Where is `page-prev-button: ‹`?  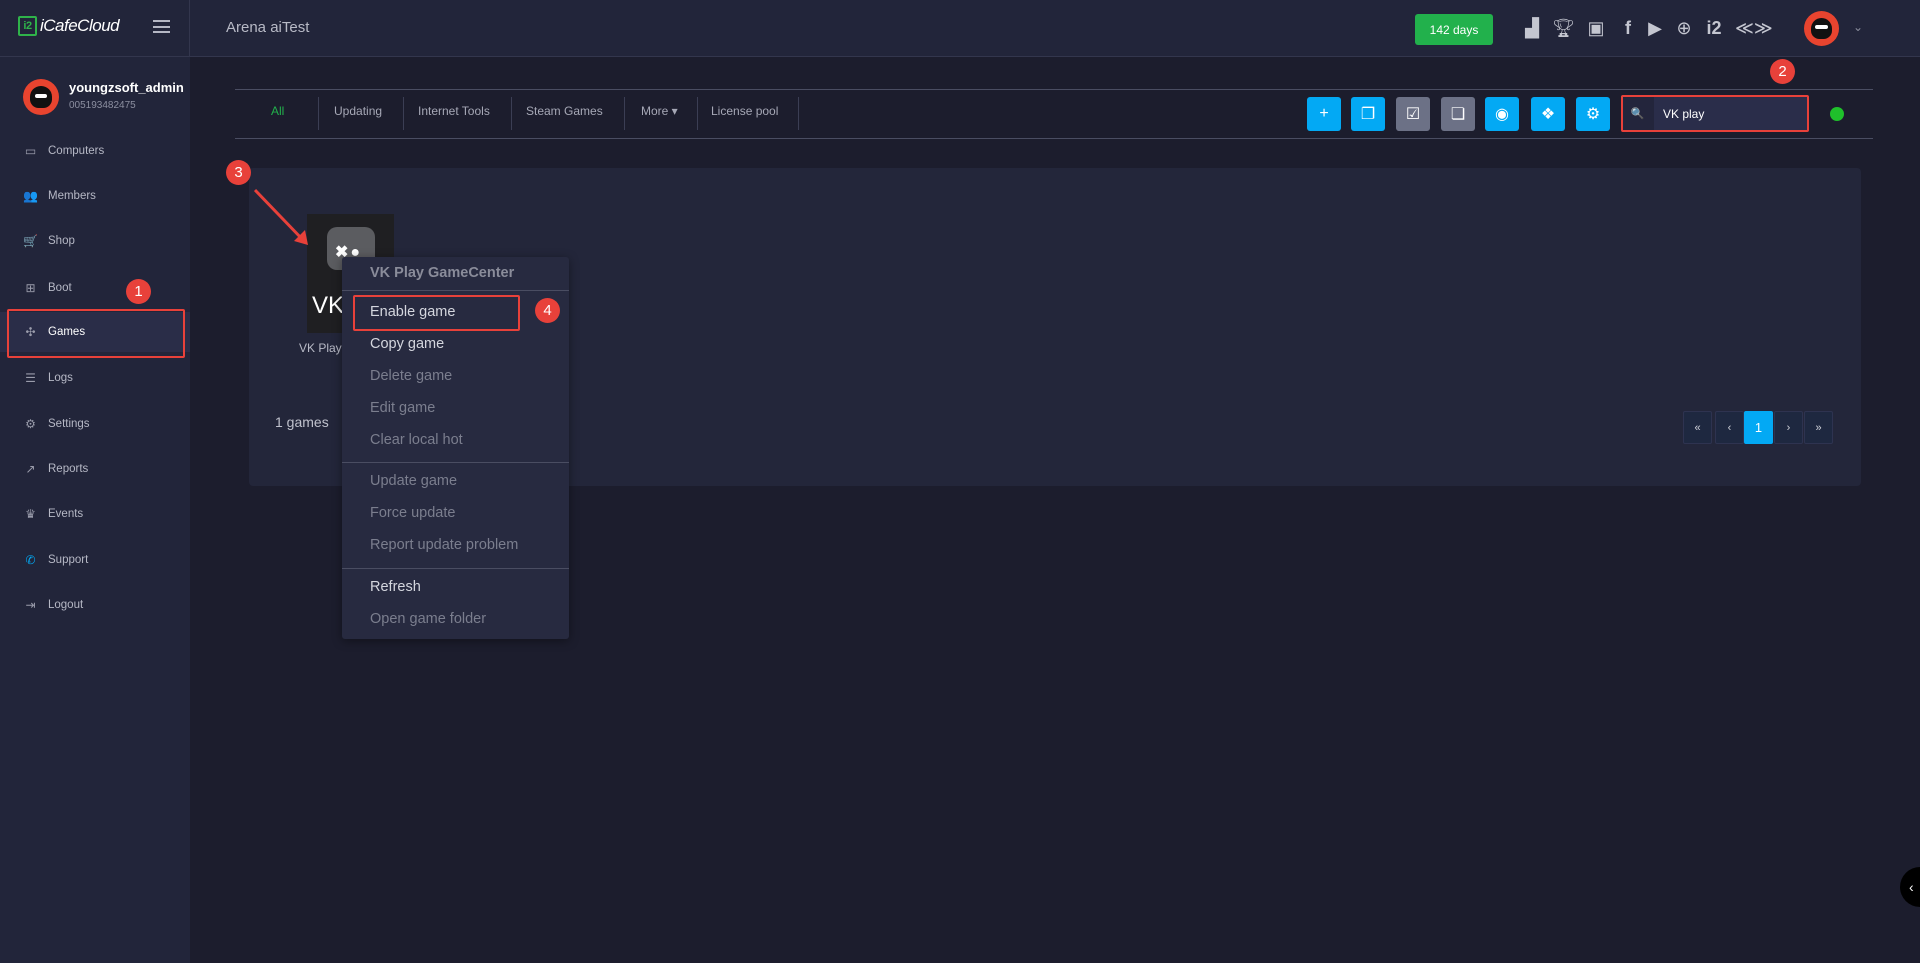
page-prev-button: ‹ is located at coordinates (1729, 427).